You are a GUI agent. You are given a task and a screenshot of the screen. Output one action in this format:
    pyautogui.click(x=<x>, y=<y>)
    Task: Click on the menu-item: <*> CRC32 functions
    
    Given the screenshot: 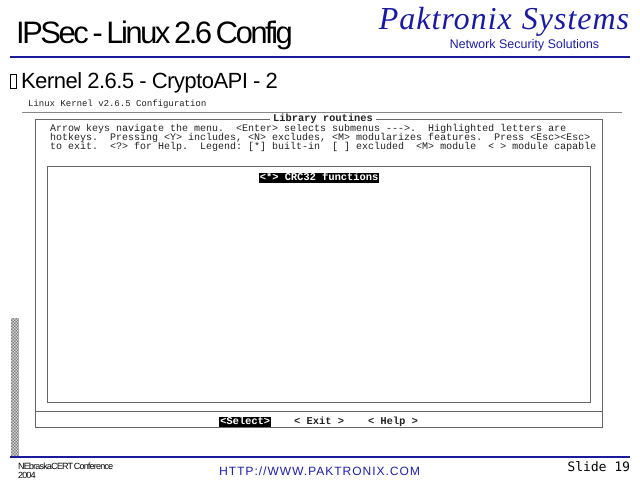 What is the action you would take?
    pyautogui.click(x=319, y=178)
    